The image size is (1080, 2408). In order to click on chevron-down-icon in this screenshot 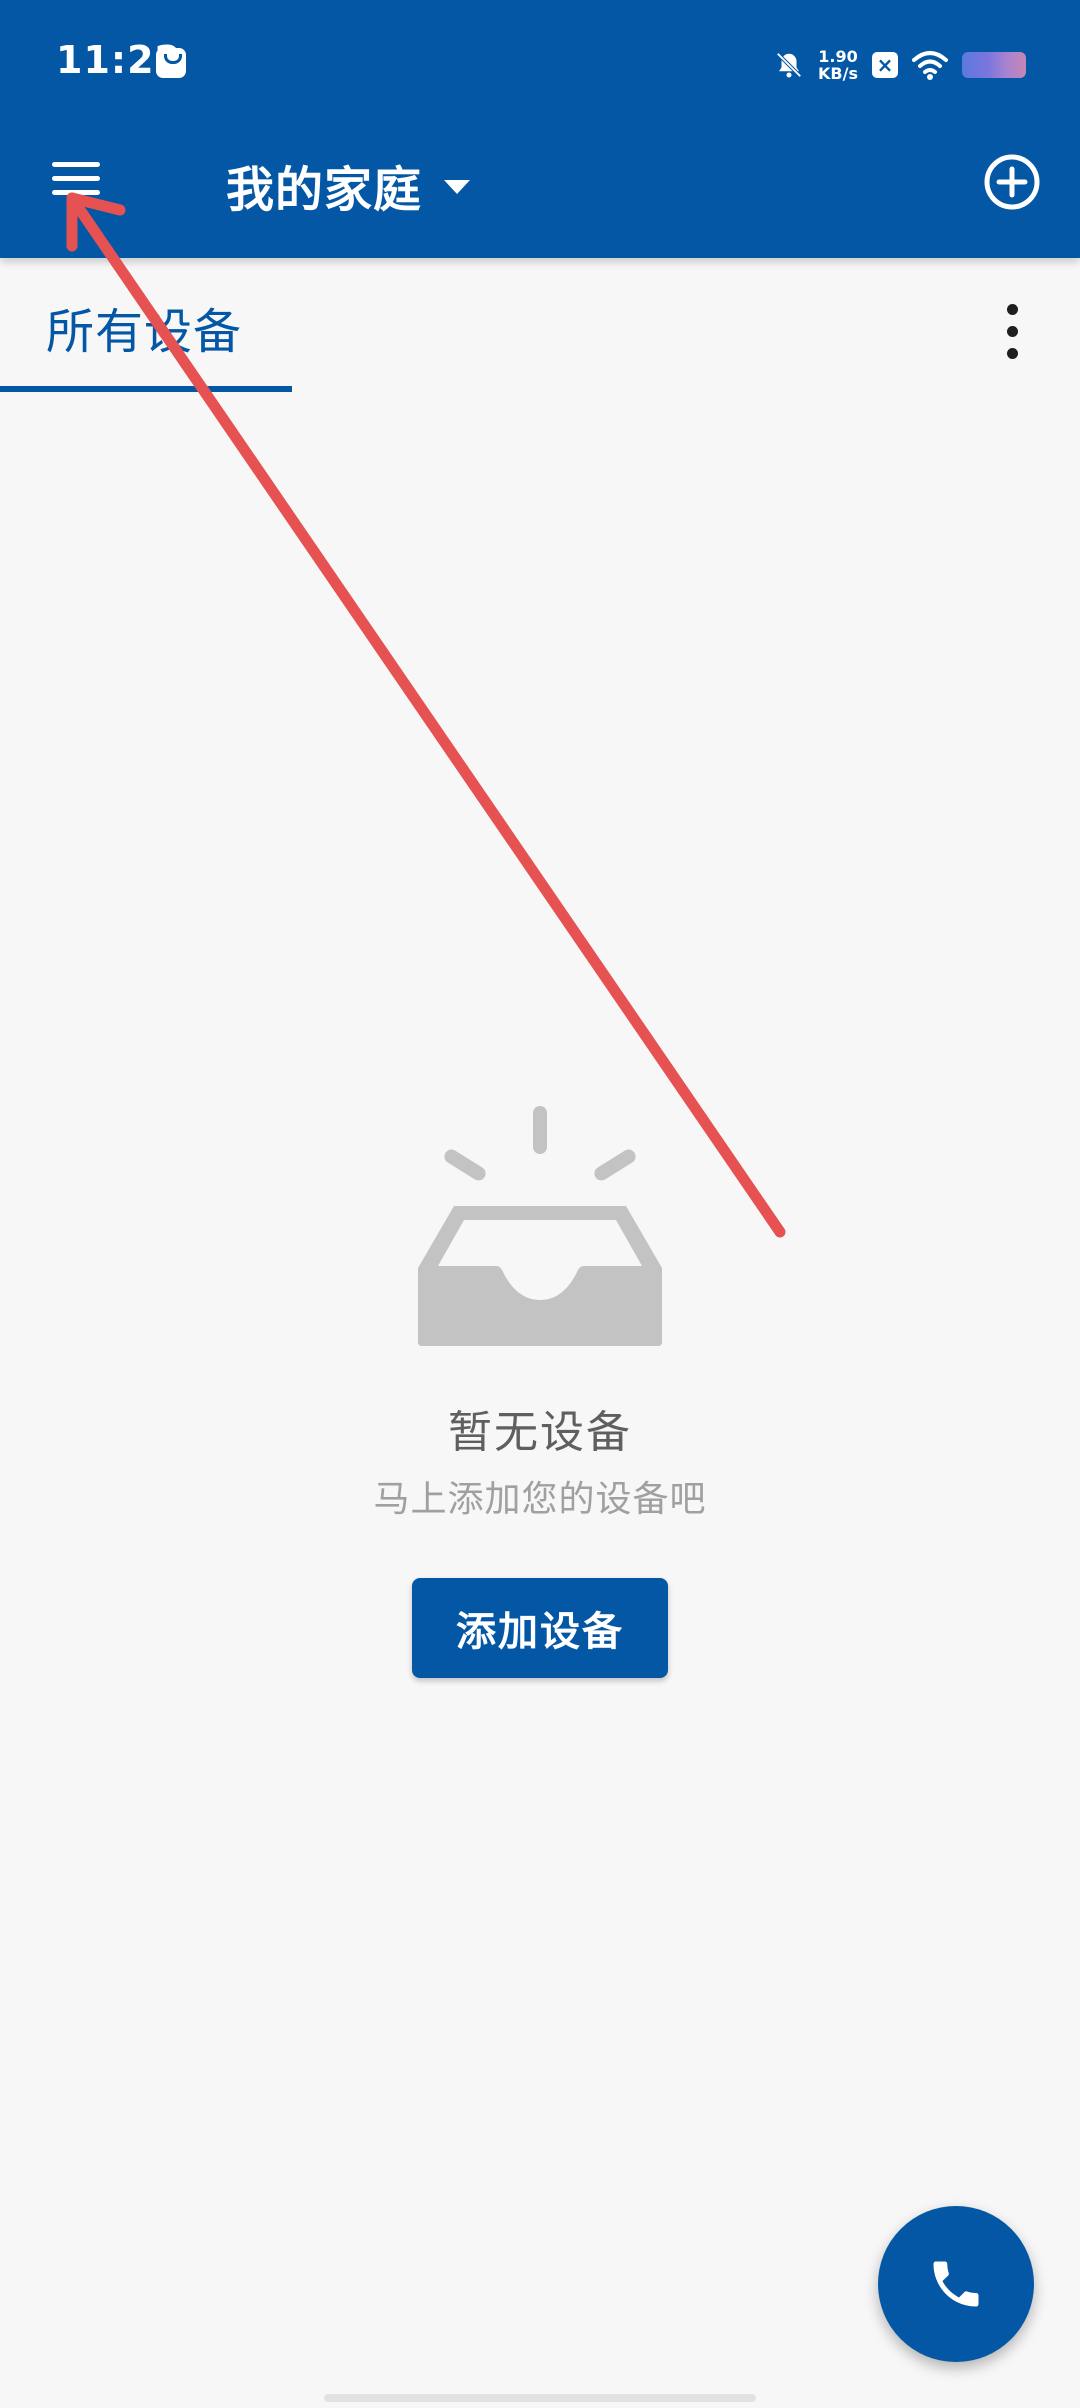, I will do `click(457, 187)`.